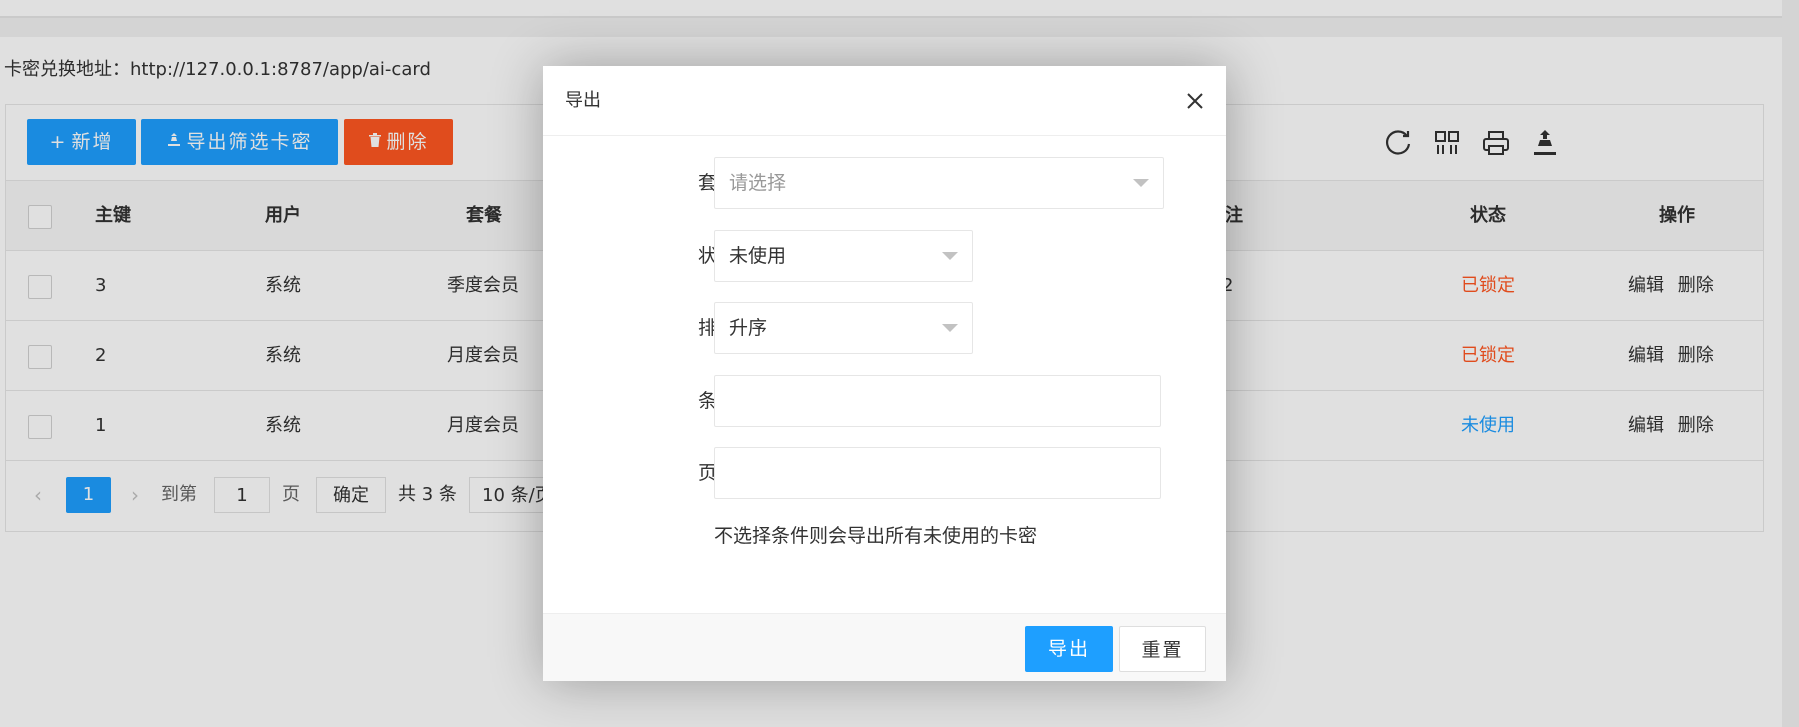  I want to click on package-placeholder: 请选择, so click(758, 183).